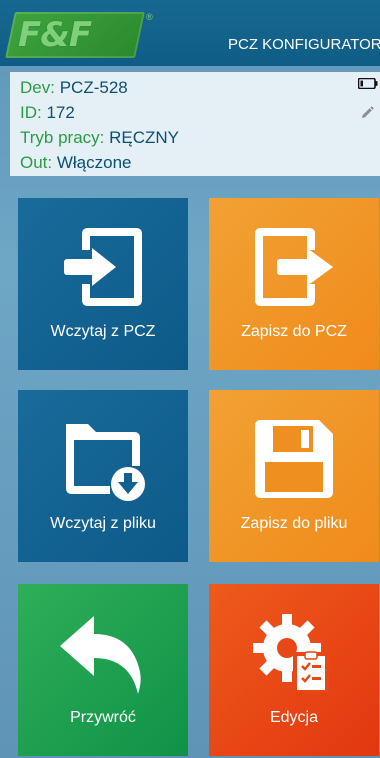 The height and width of the screenshot is (758, 380). What do you see at coordinates (55, 35) in the screenshot?
I see `logo-text: F&F` at bounding box center [55, 35].